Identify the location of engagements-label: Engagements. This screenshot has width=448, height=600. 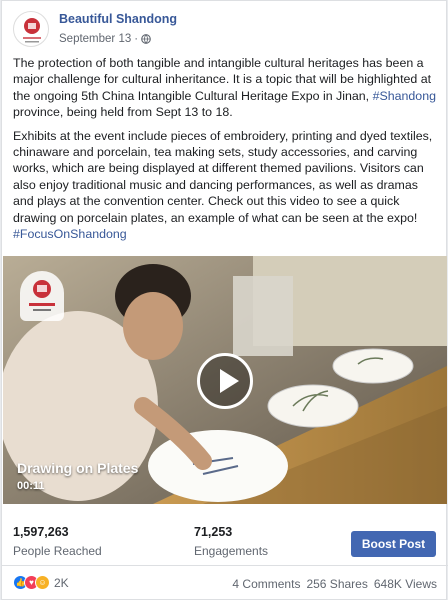
(231, 551).